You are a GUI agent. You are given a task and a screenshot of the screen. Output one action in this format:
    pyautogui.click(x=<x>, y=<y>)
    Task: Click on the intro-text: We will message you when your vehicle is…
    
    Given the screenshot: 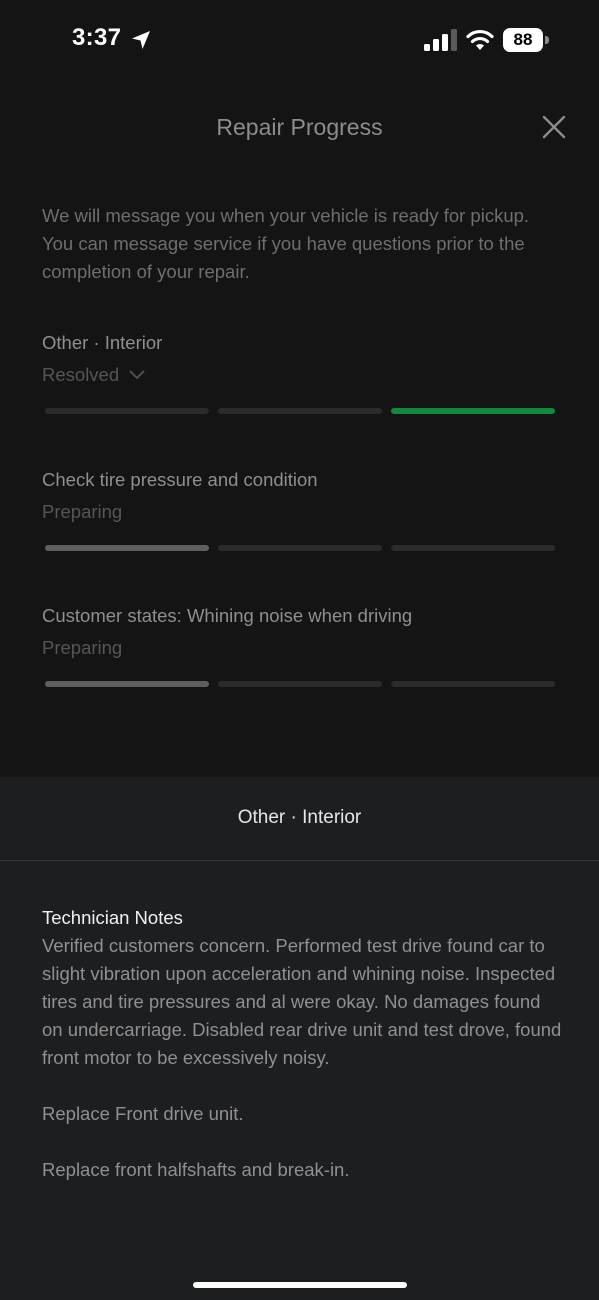 What is the action you would take?
    pyautogui.click(x=286, y=243)
    